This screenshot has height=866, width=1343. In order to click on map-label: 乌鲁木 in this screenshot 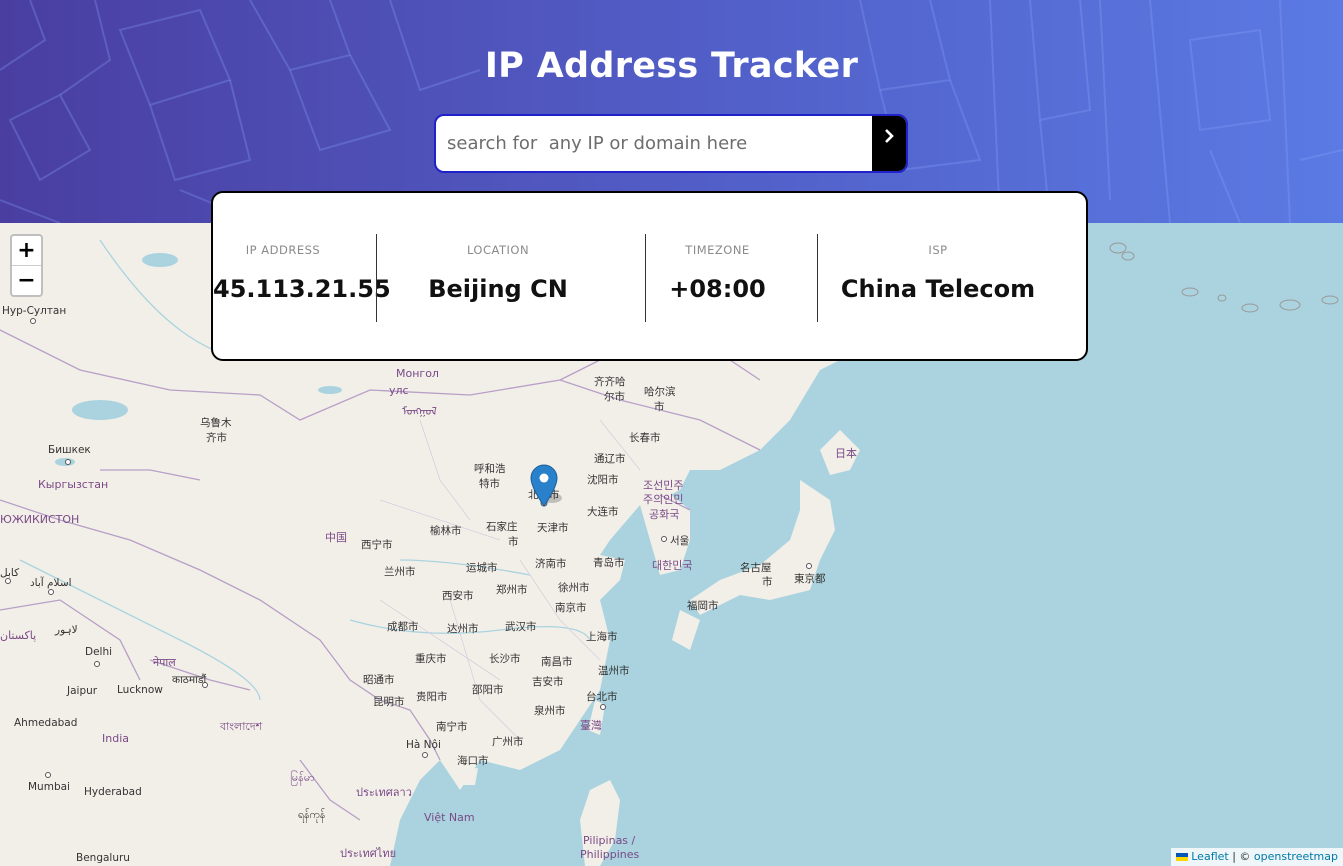, I will do `click(216, 423)`.